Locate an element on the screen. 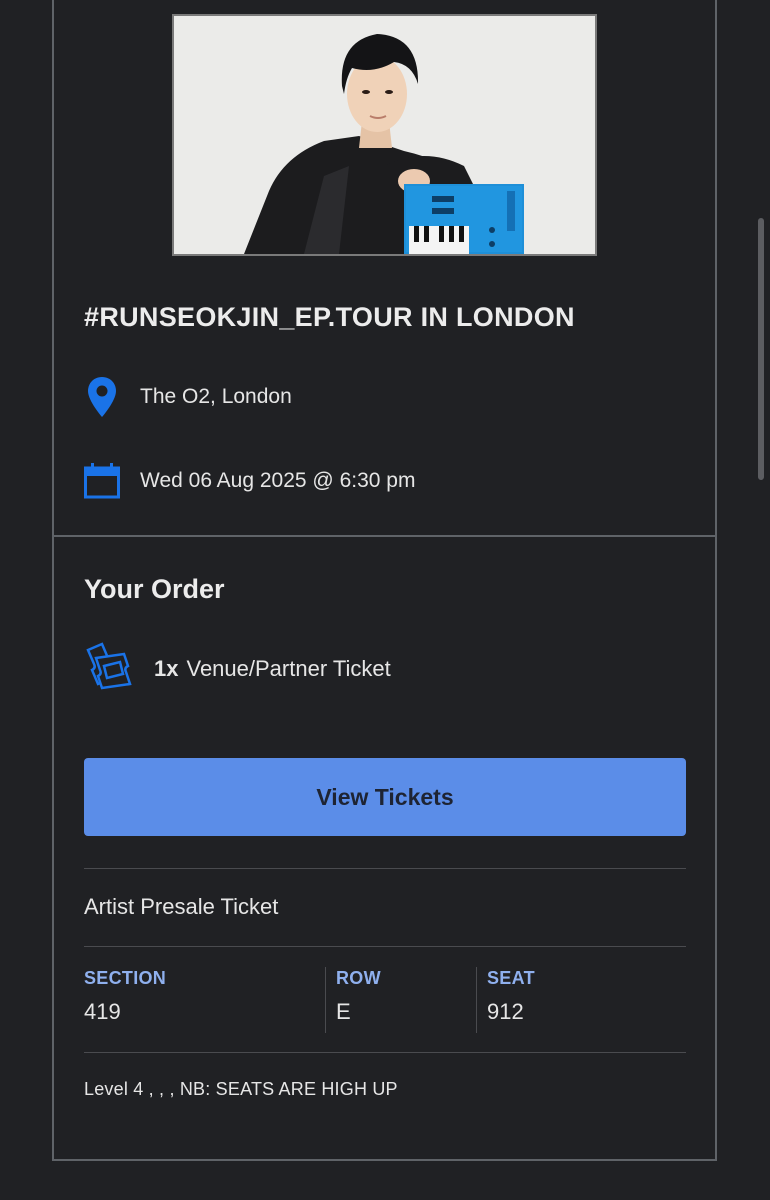 Image resolution: width=770 pixels, height=1200 pixels. seat-value: 912 is located at coordinates (505, 1011).